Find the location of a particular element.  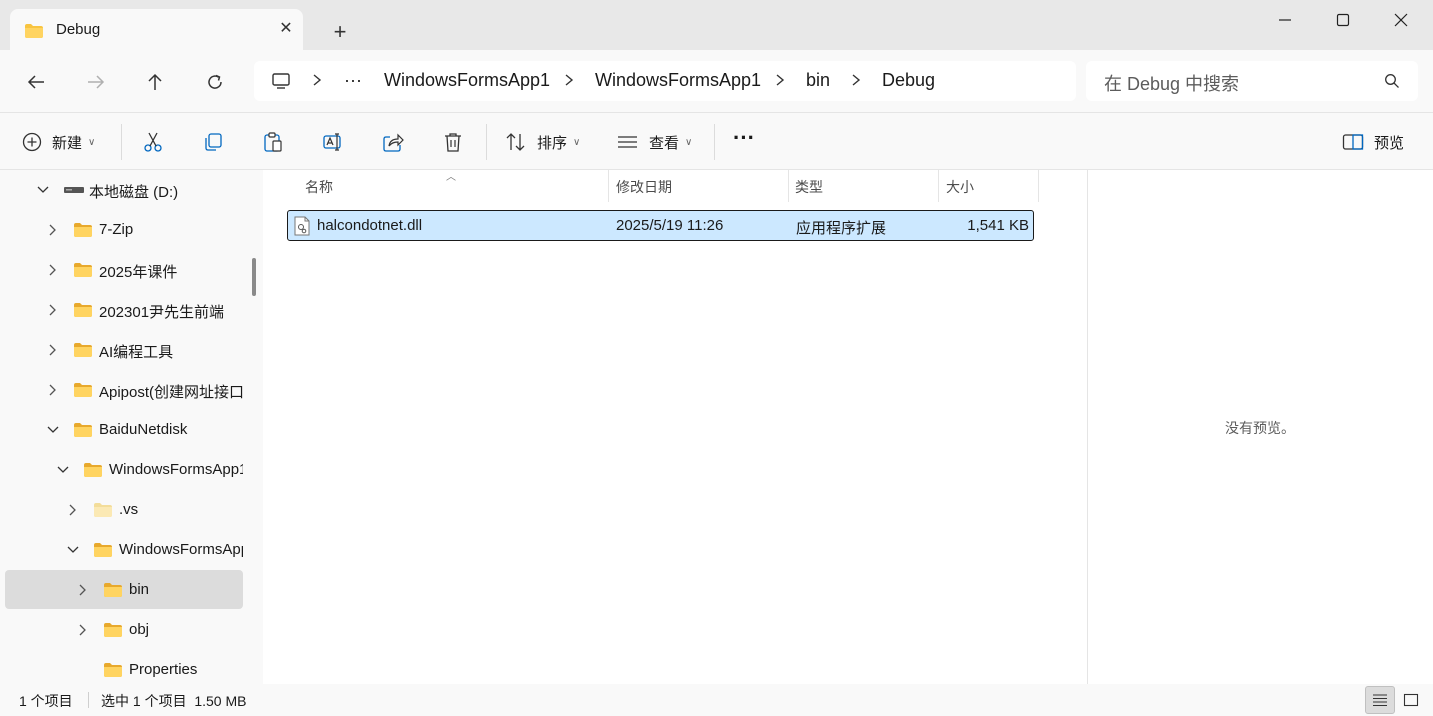

column-header-name: 名称 is located at coordinates (319, 187).